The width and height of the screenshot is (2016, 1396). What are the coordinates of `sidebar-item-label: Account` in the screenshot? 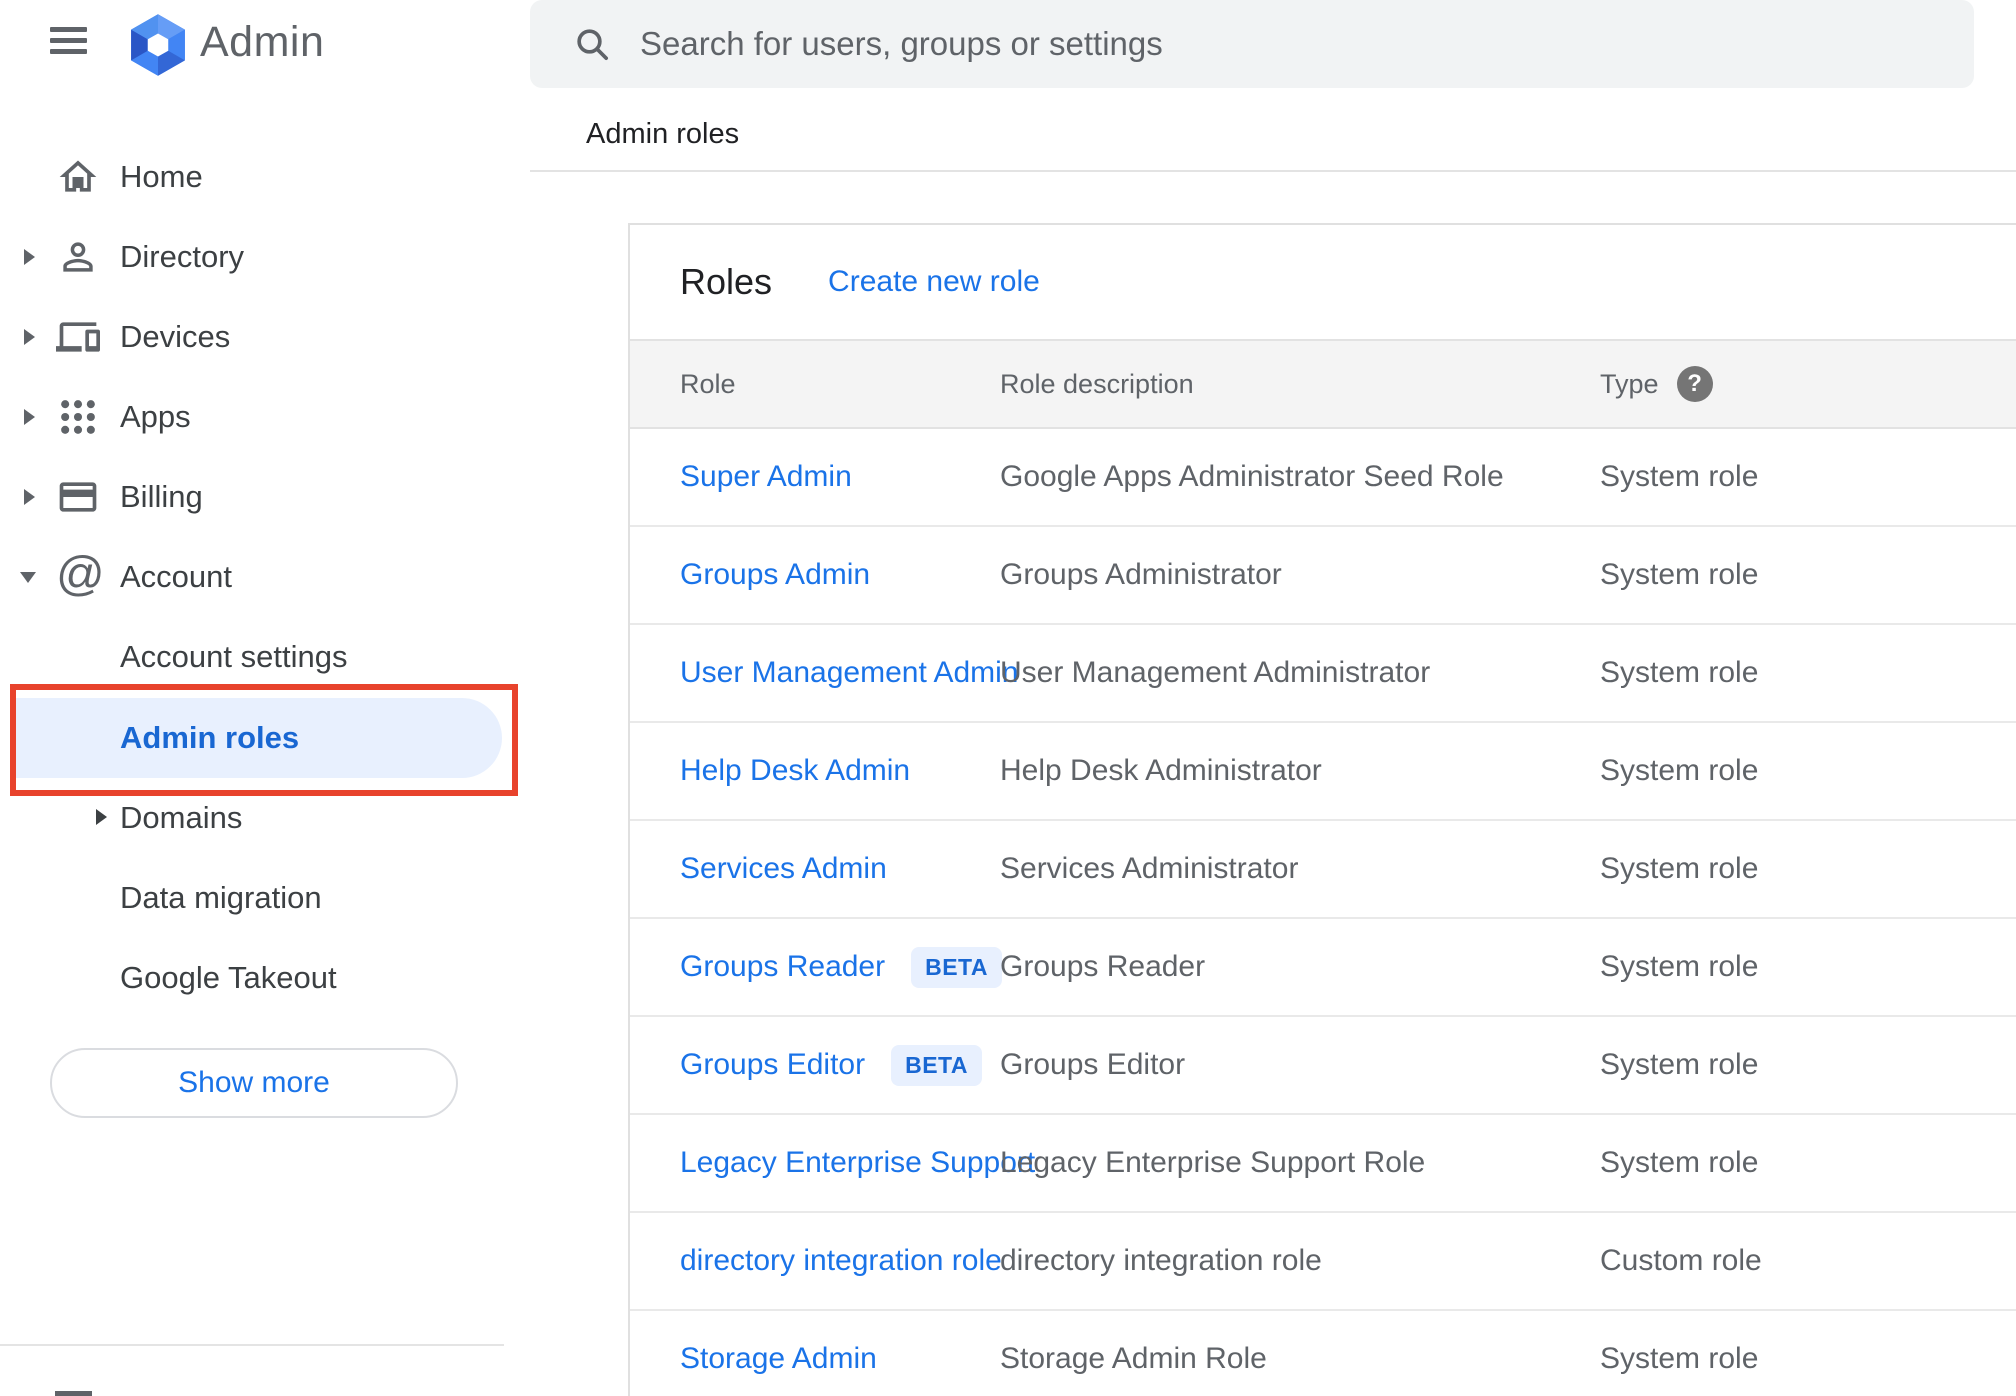 It's located at (176, 576).